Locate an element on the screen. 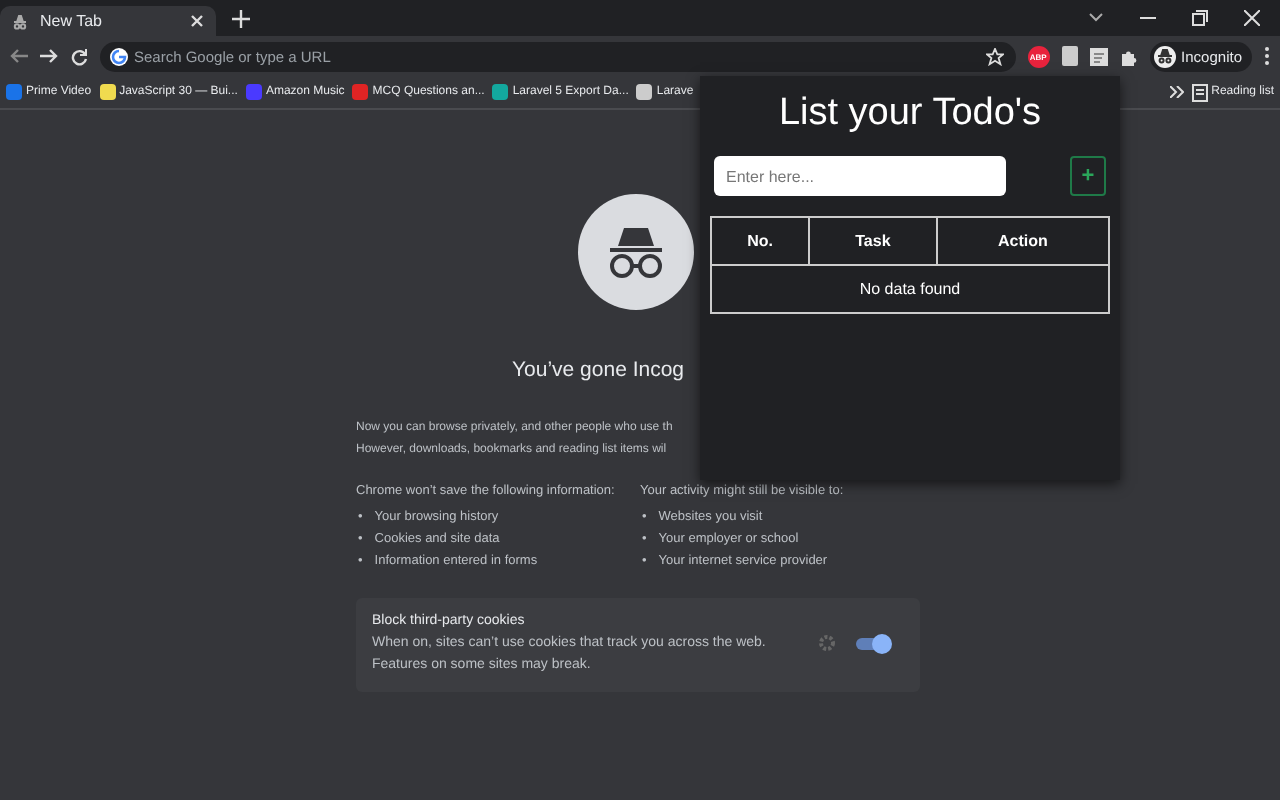  popup-title: List your Todo's is located at coordinates (910, 114).